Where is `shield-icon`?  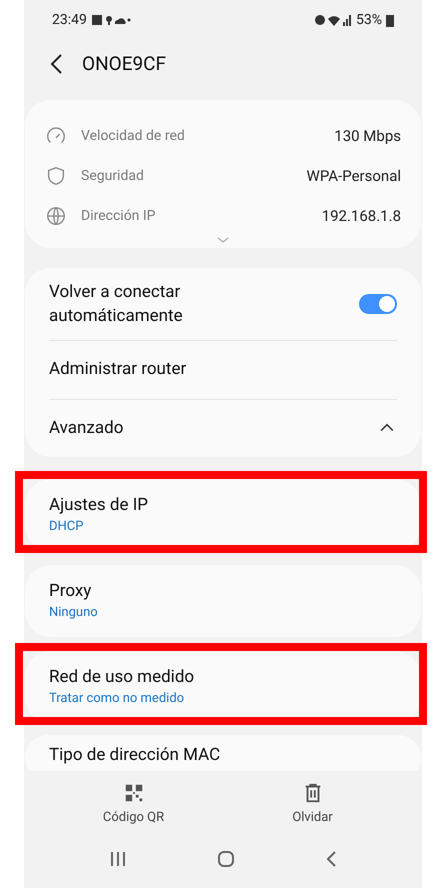 shield-icon is located at coordinates (56, 176).